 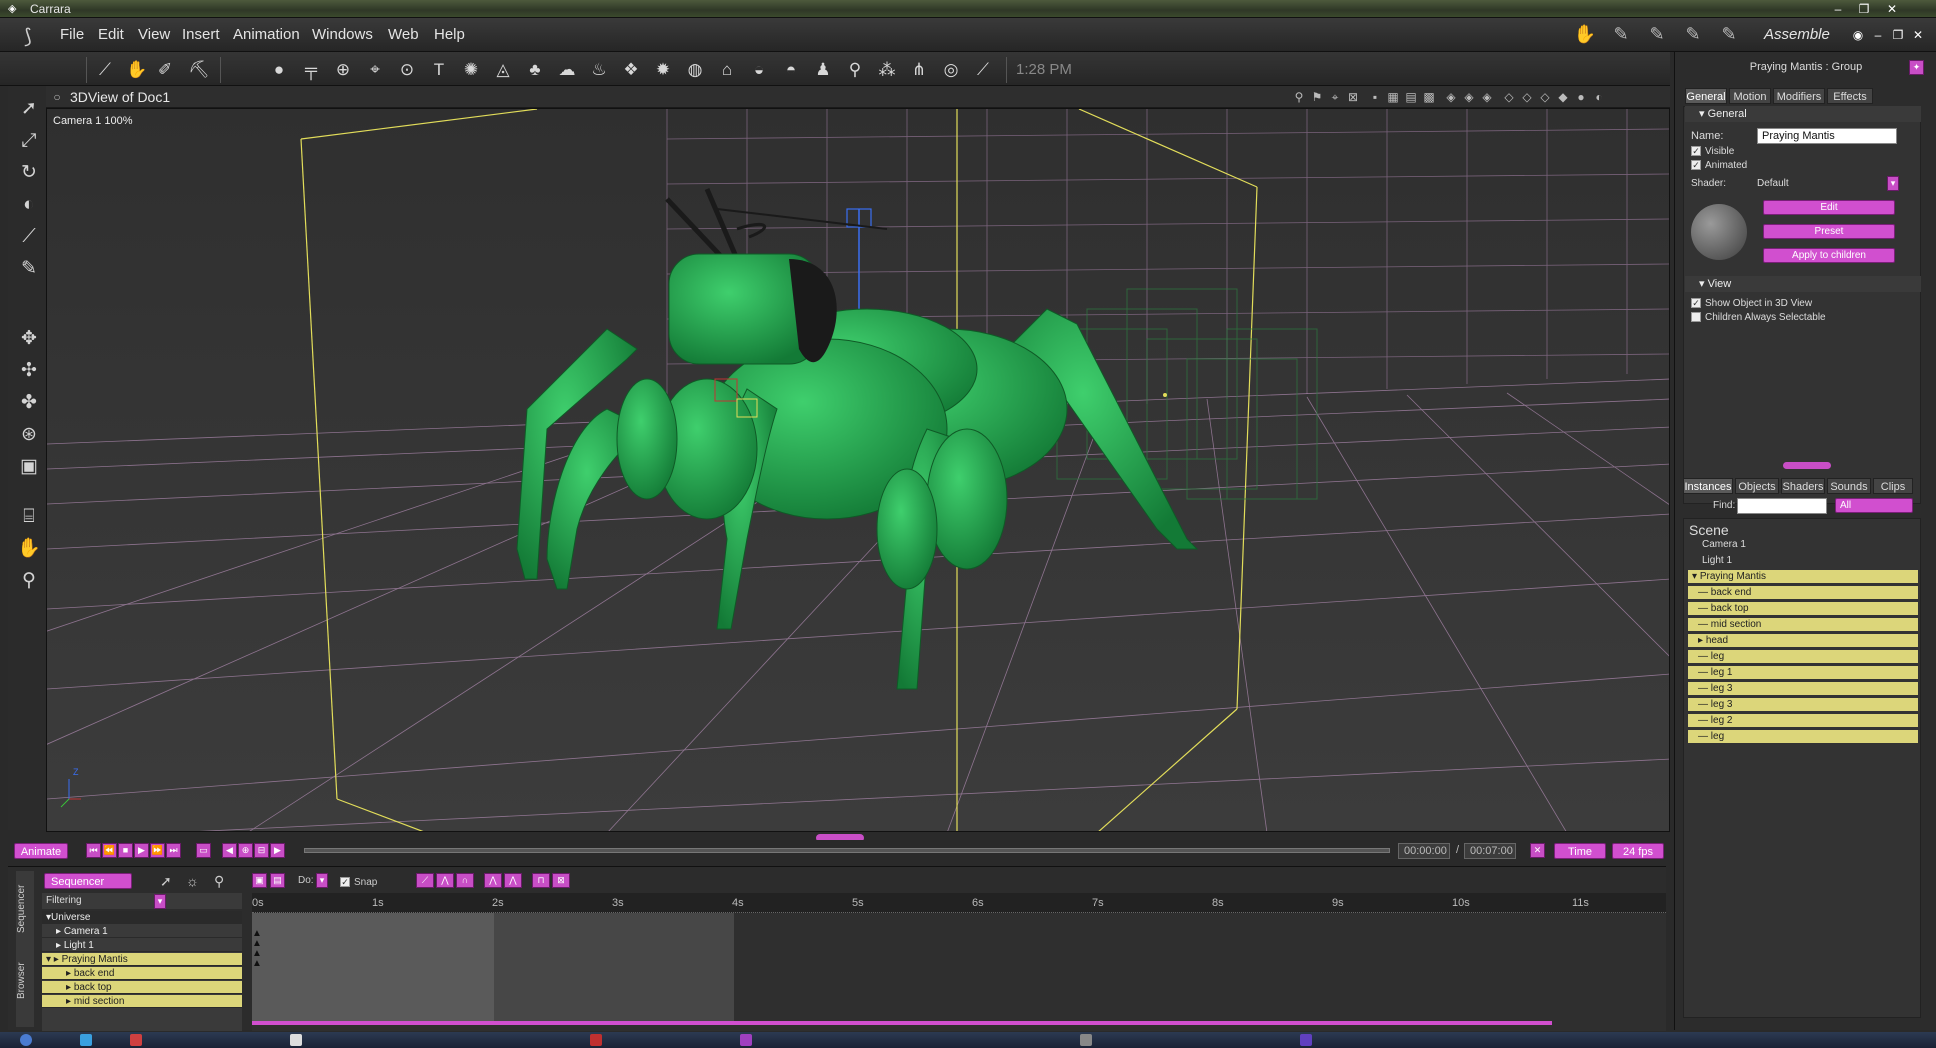 What do you see at coordinates (561, 880) in the screenshot?
I see `tween-custom-icon: ⊠` at bounding box center [561, 880].